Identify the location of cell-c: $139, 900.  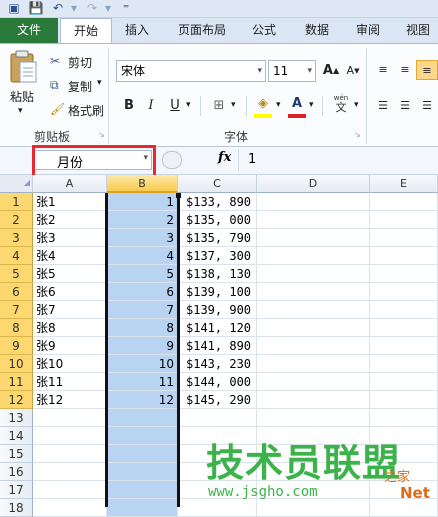
(217, 310).